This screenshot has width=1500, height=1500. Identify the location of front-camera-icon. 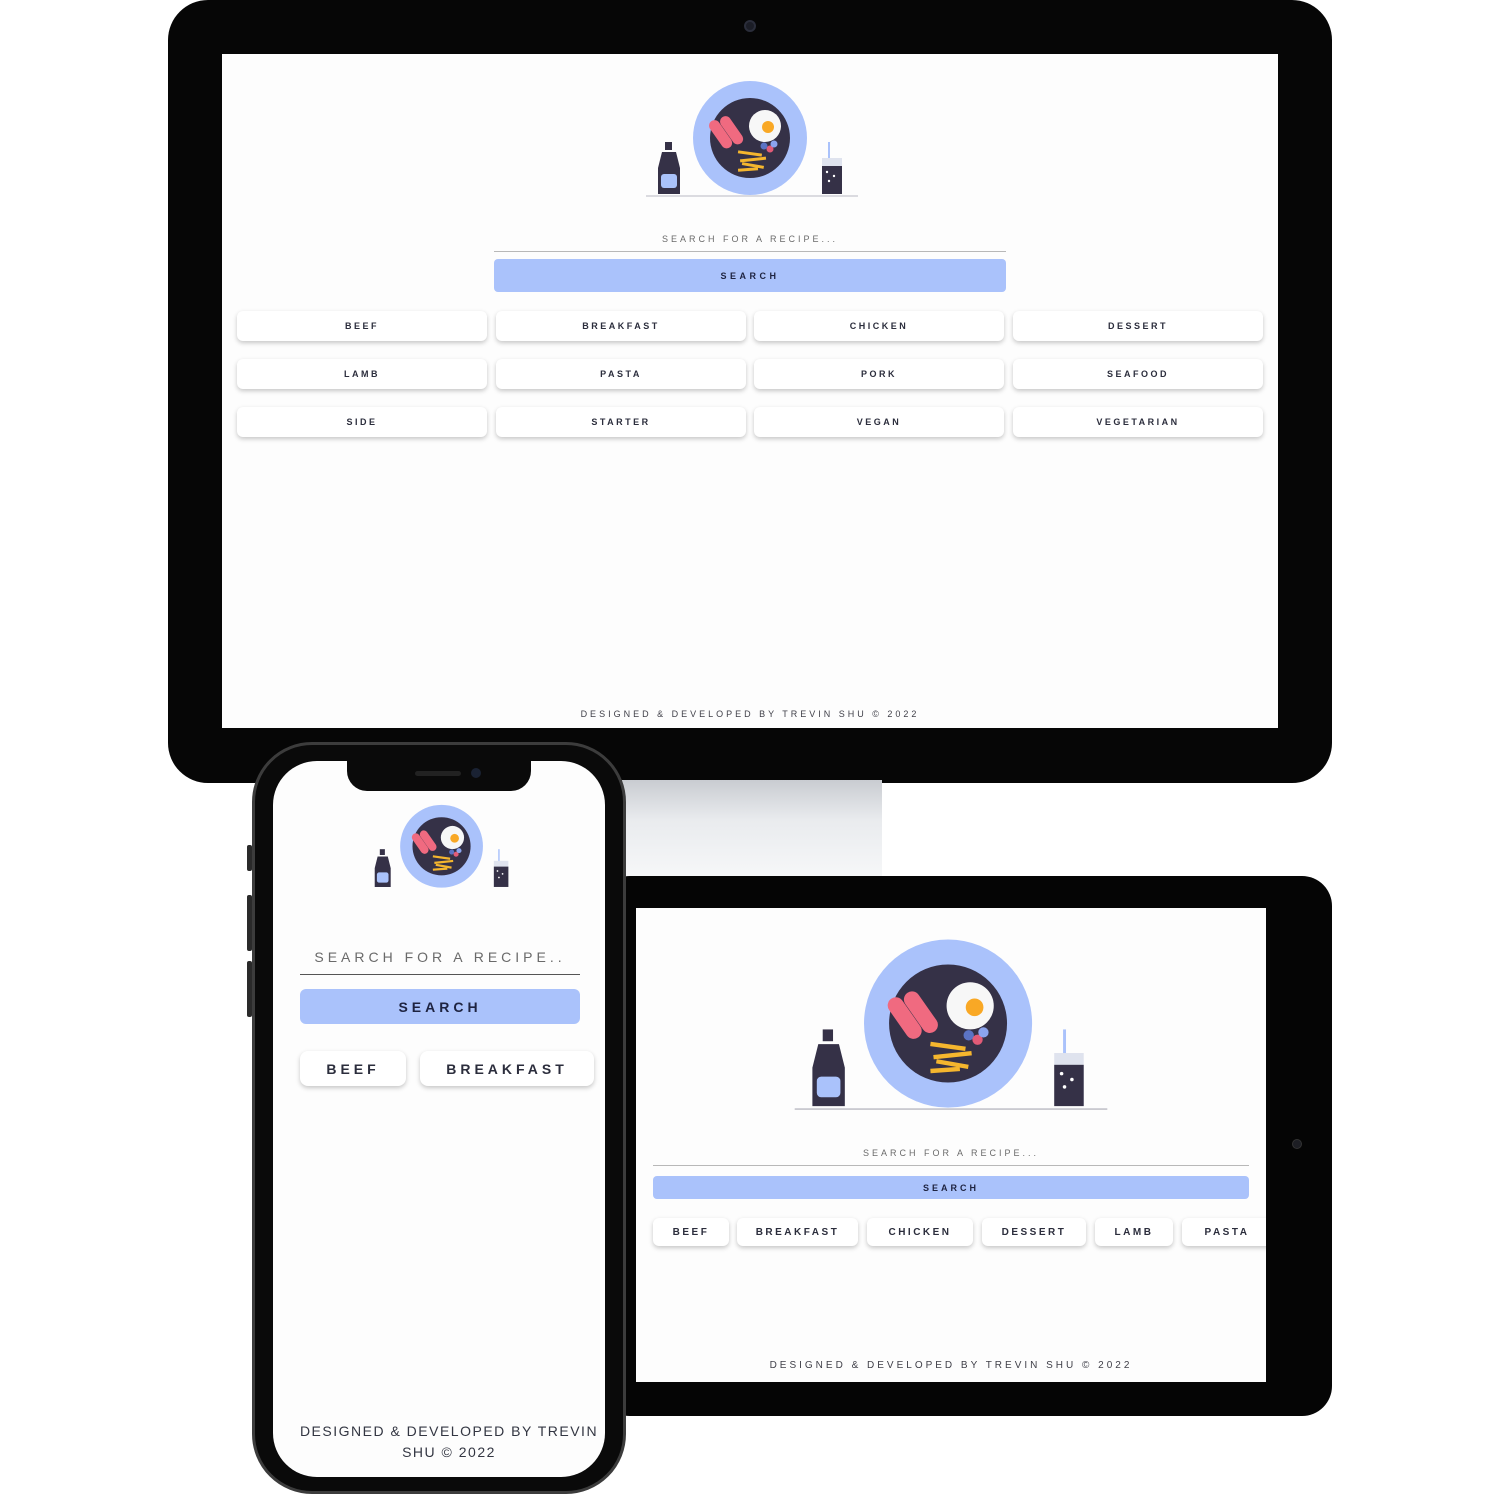
(476, 773).